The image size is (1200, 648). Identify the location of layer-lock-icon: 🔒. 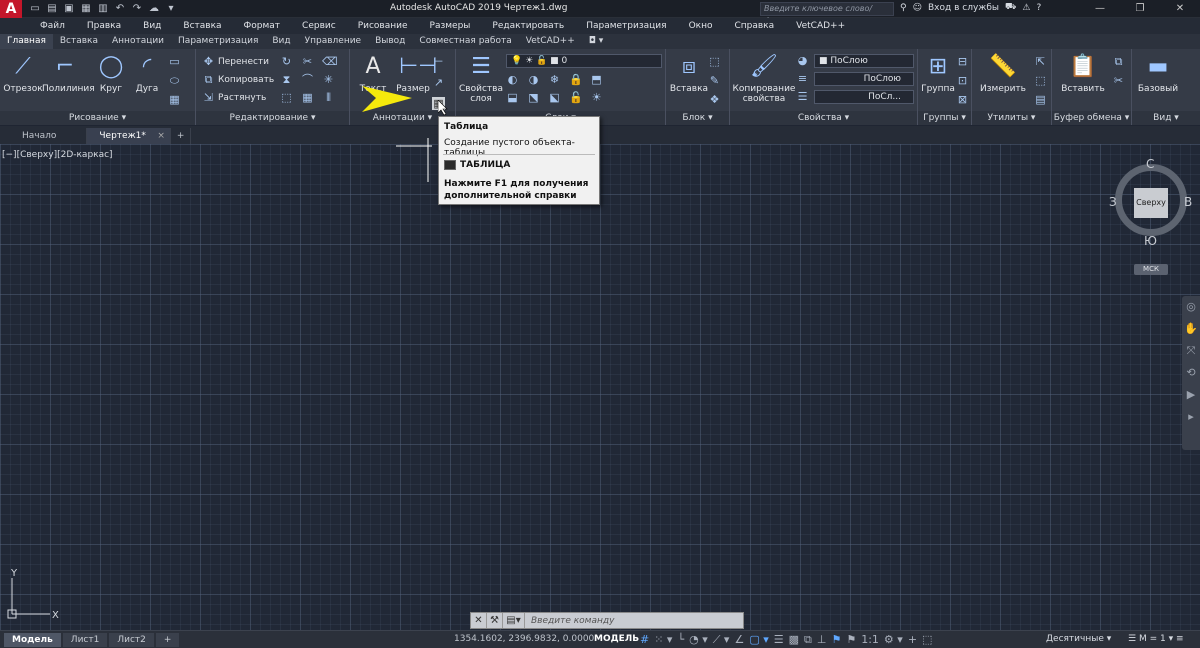
(576, 79).